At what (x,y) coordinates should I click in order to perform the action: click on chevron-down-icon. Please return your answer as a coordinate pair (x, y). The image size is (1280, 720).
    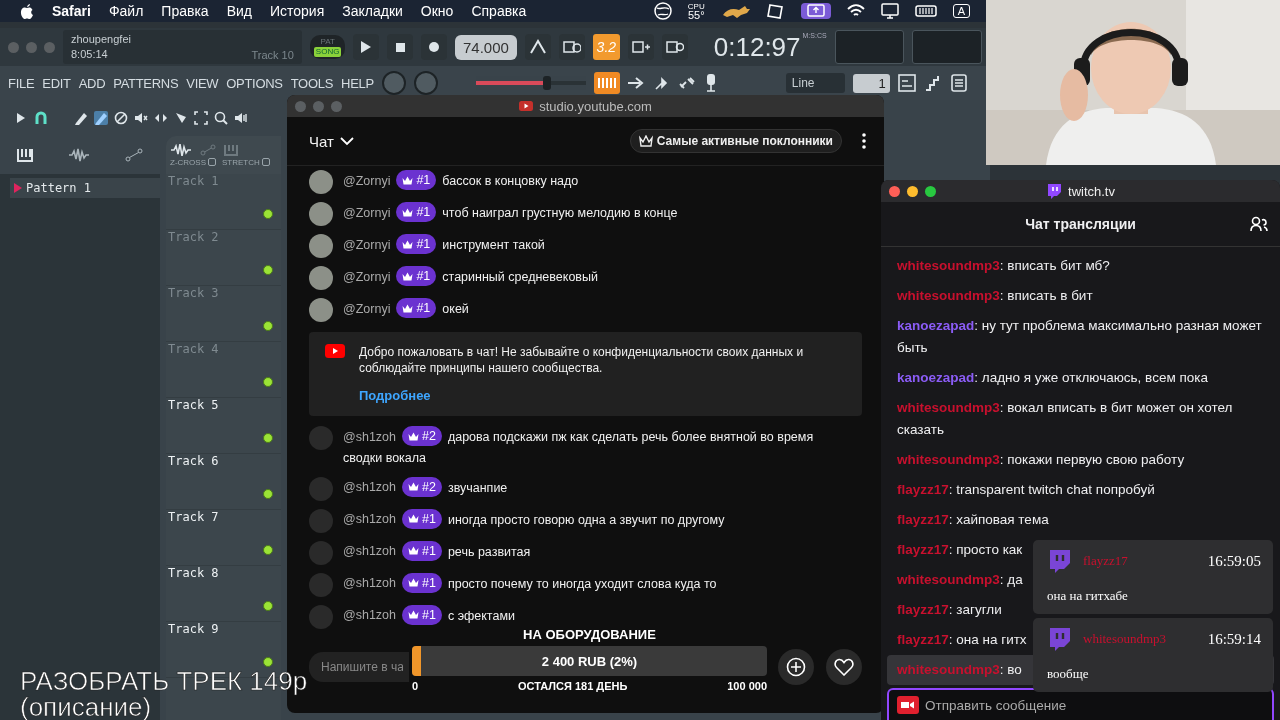
    Looking at the image, I should click on (346, 141).